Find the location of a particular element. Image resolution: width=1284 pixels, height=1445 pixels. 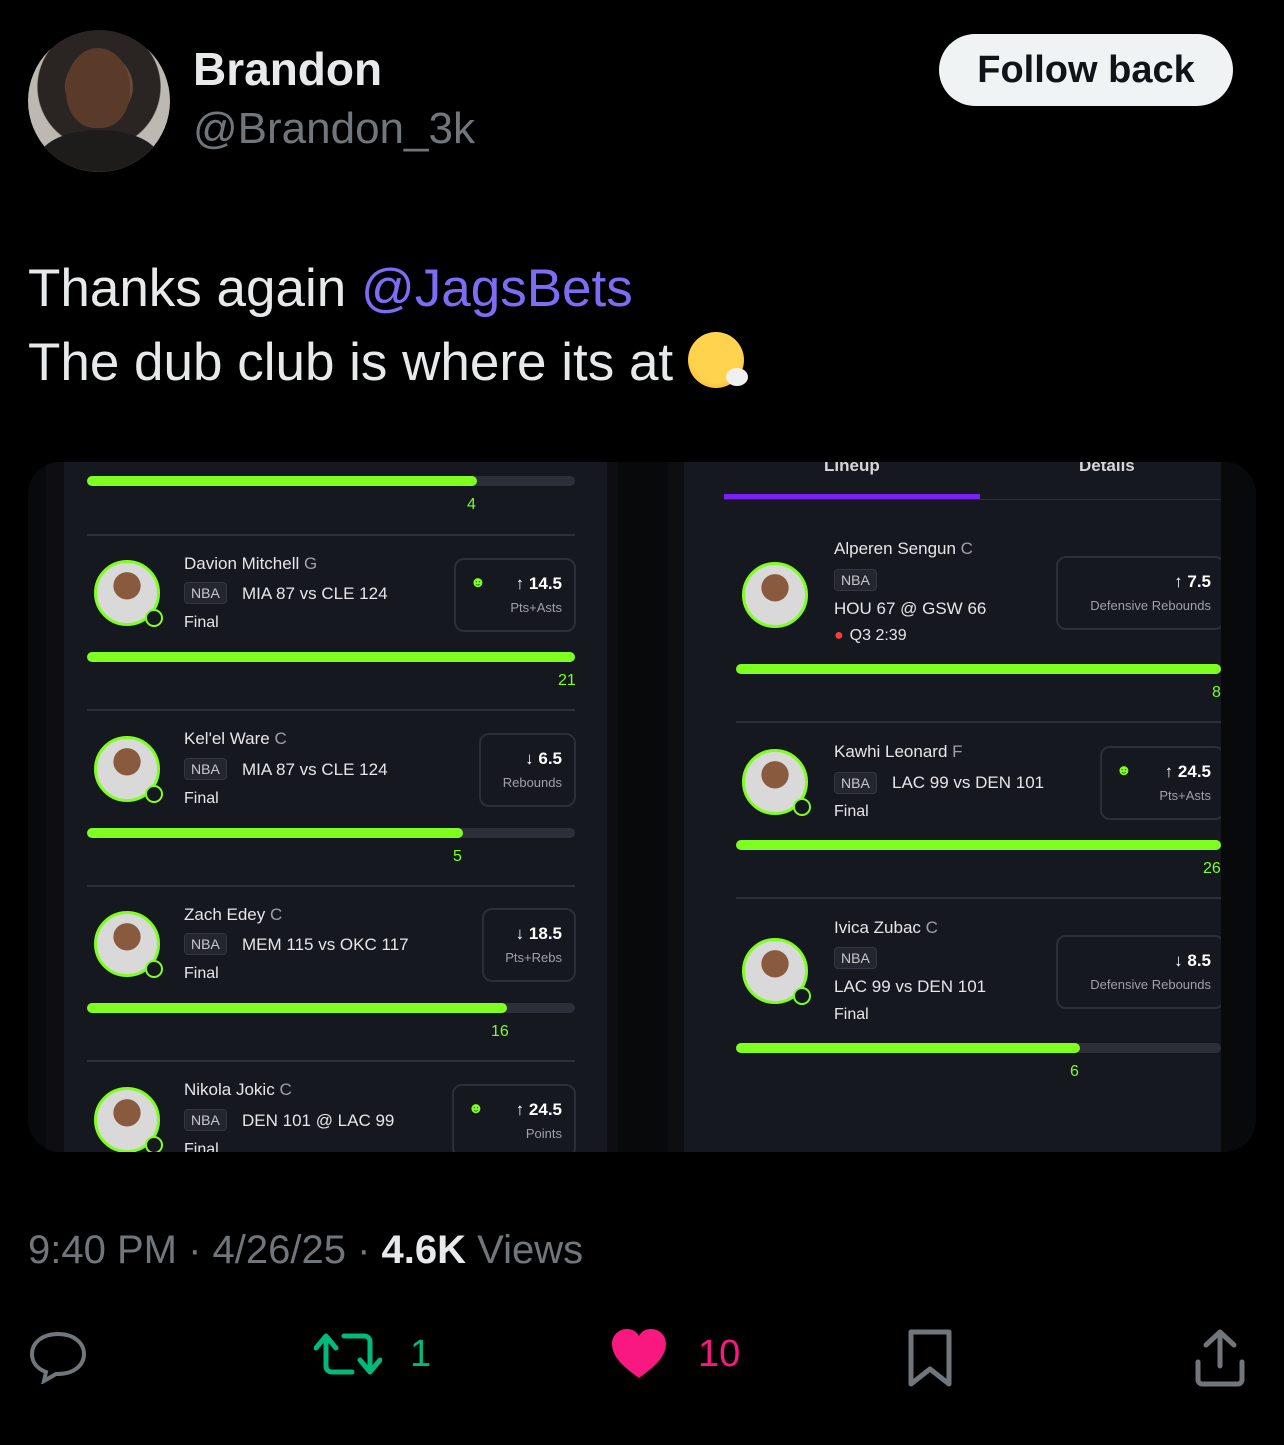

heart-icon is located at coordinates (639, 1353).